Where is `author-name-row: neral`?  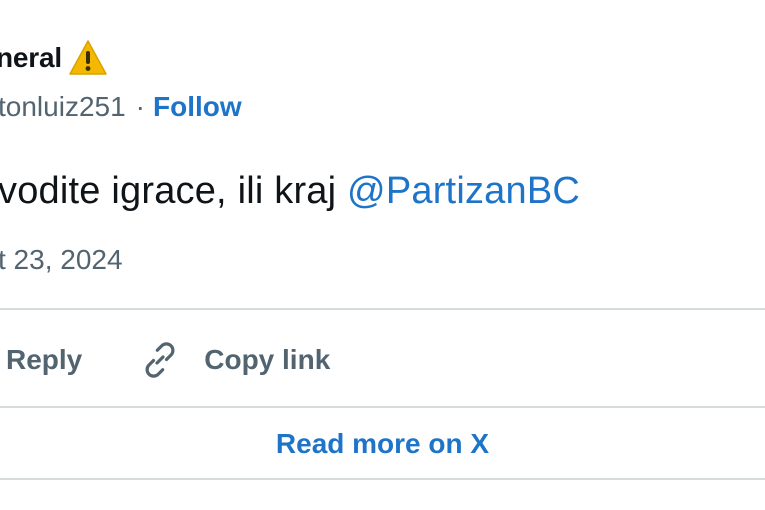
author-name-row: neral is located at coordinates (54, 58).